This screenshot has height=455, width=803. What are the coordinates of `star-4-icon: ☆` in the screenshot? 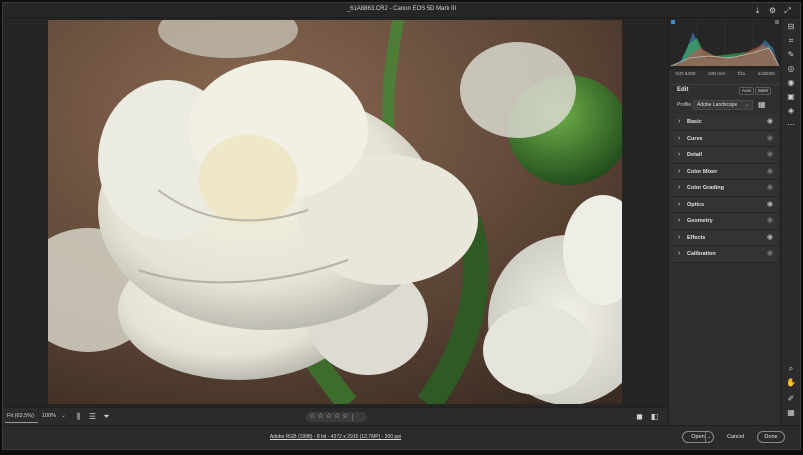 It's located at (337, 417).